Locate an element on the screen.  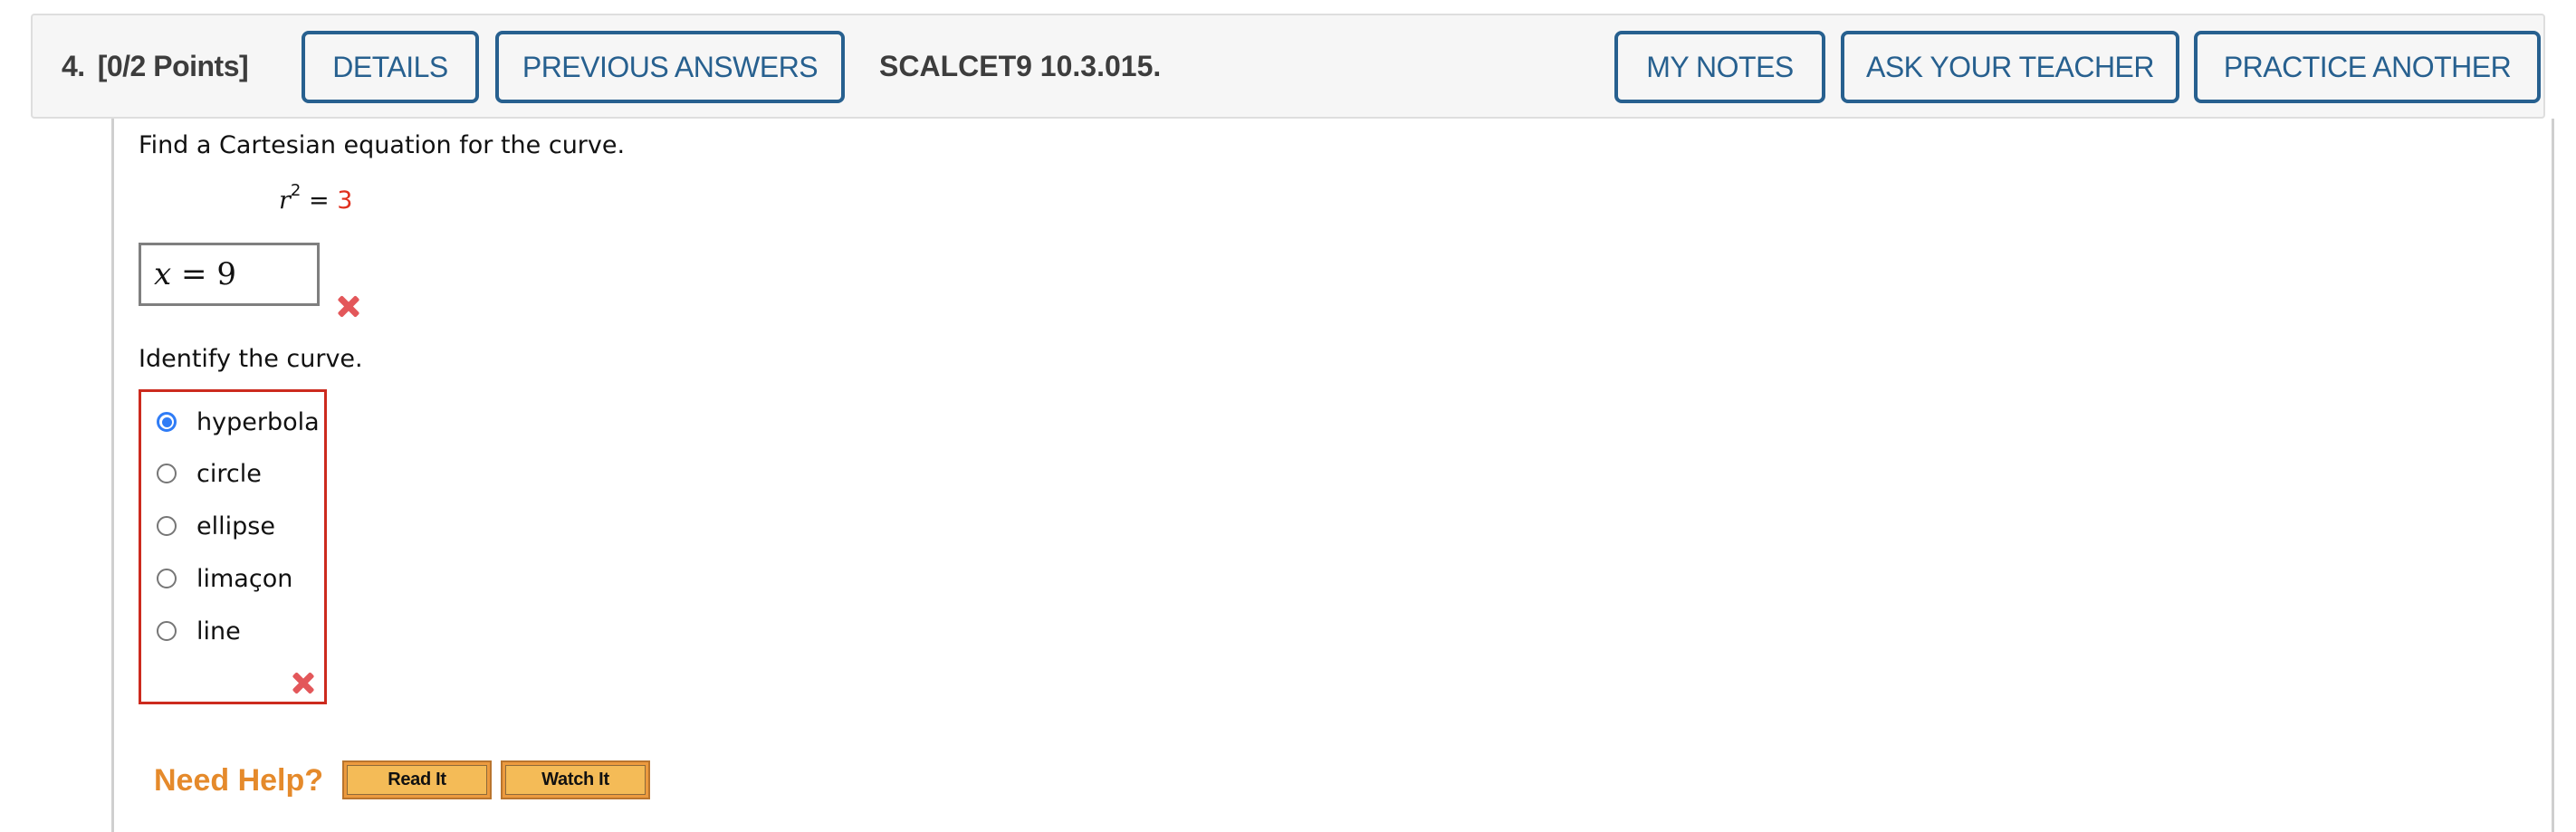
ask-your-teacher-button: ASK YOUR TEACHER is located at coordinates (2010, 67).